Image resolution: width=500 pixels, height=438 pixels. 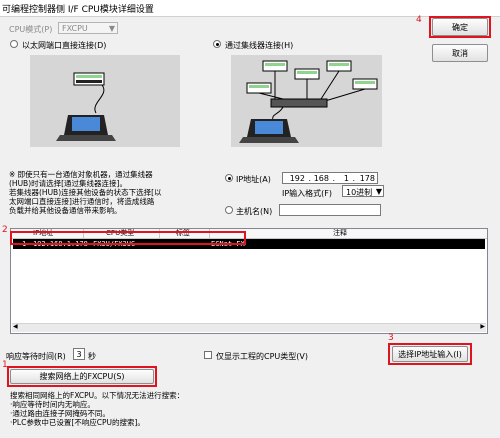 What do you see at coordinates (306, 101) in the screenshot?
I see `hub-connection-illustration` at bounding box center [306, 101].